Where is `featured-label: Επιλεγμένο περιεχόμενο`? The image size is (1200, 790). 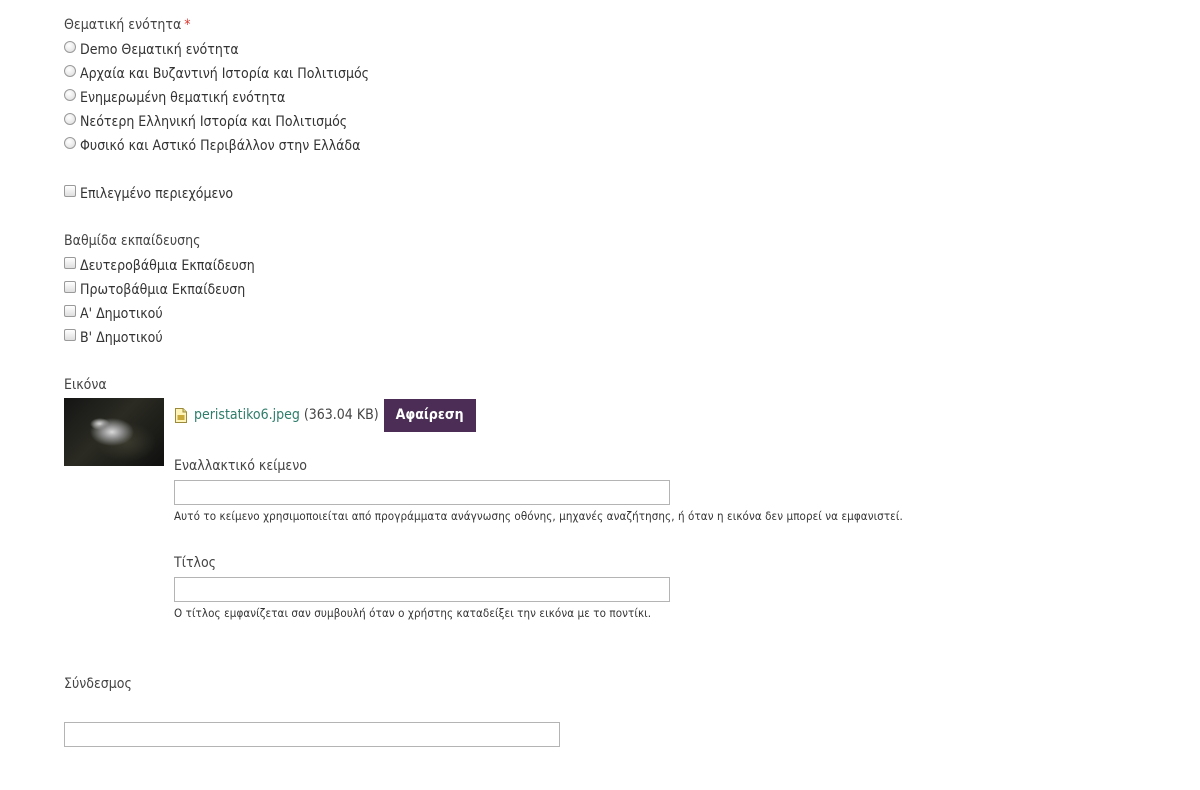 featured-label: Επιλεγμένο περιεχόμενο is located at coordinates (156, 194).